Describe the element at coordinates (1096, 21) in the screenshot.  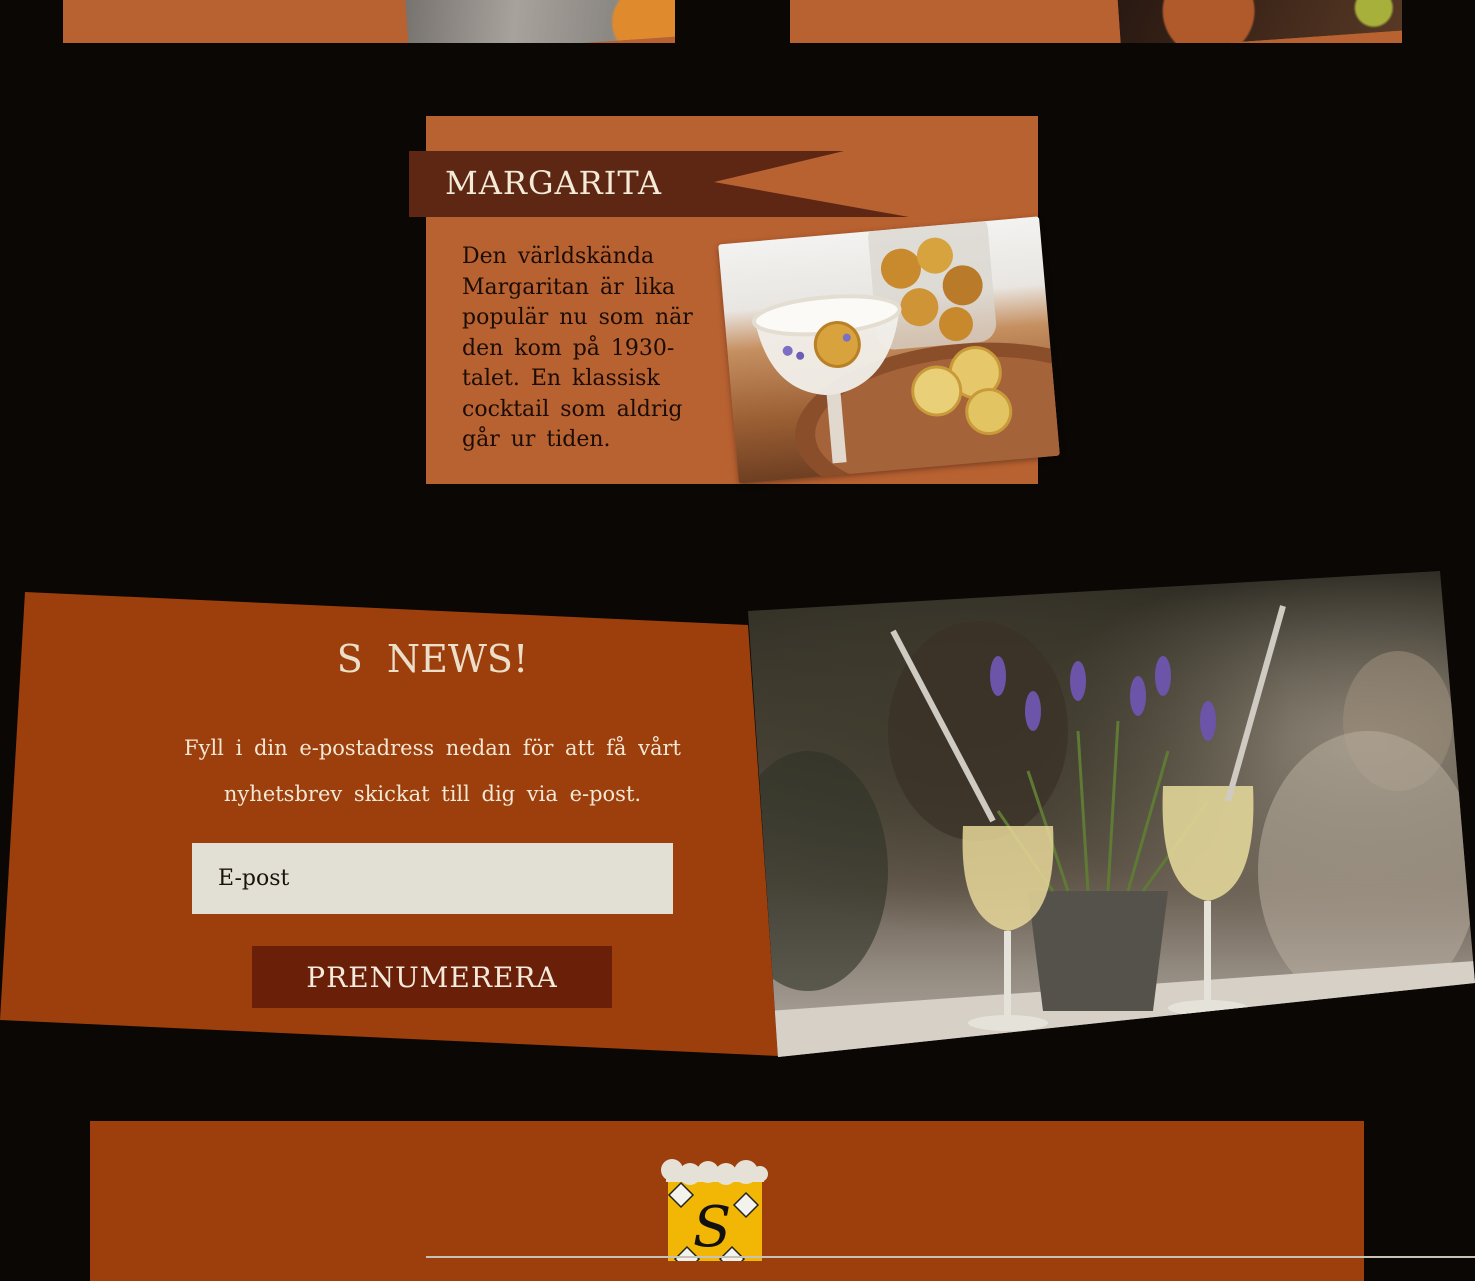
I see `drink-card-top-right` at that location.